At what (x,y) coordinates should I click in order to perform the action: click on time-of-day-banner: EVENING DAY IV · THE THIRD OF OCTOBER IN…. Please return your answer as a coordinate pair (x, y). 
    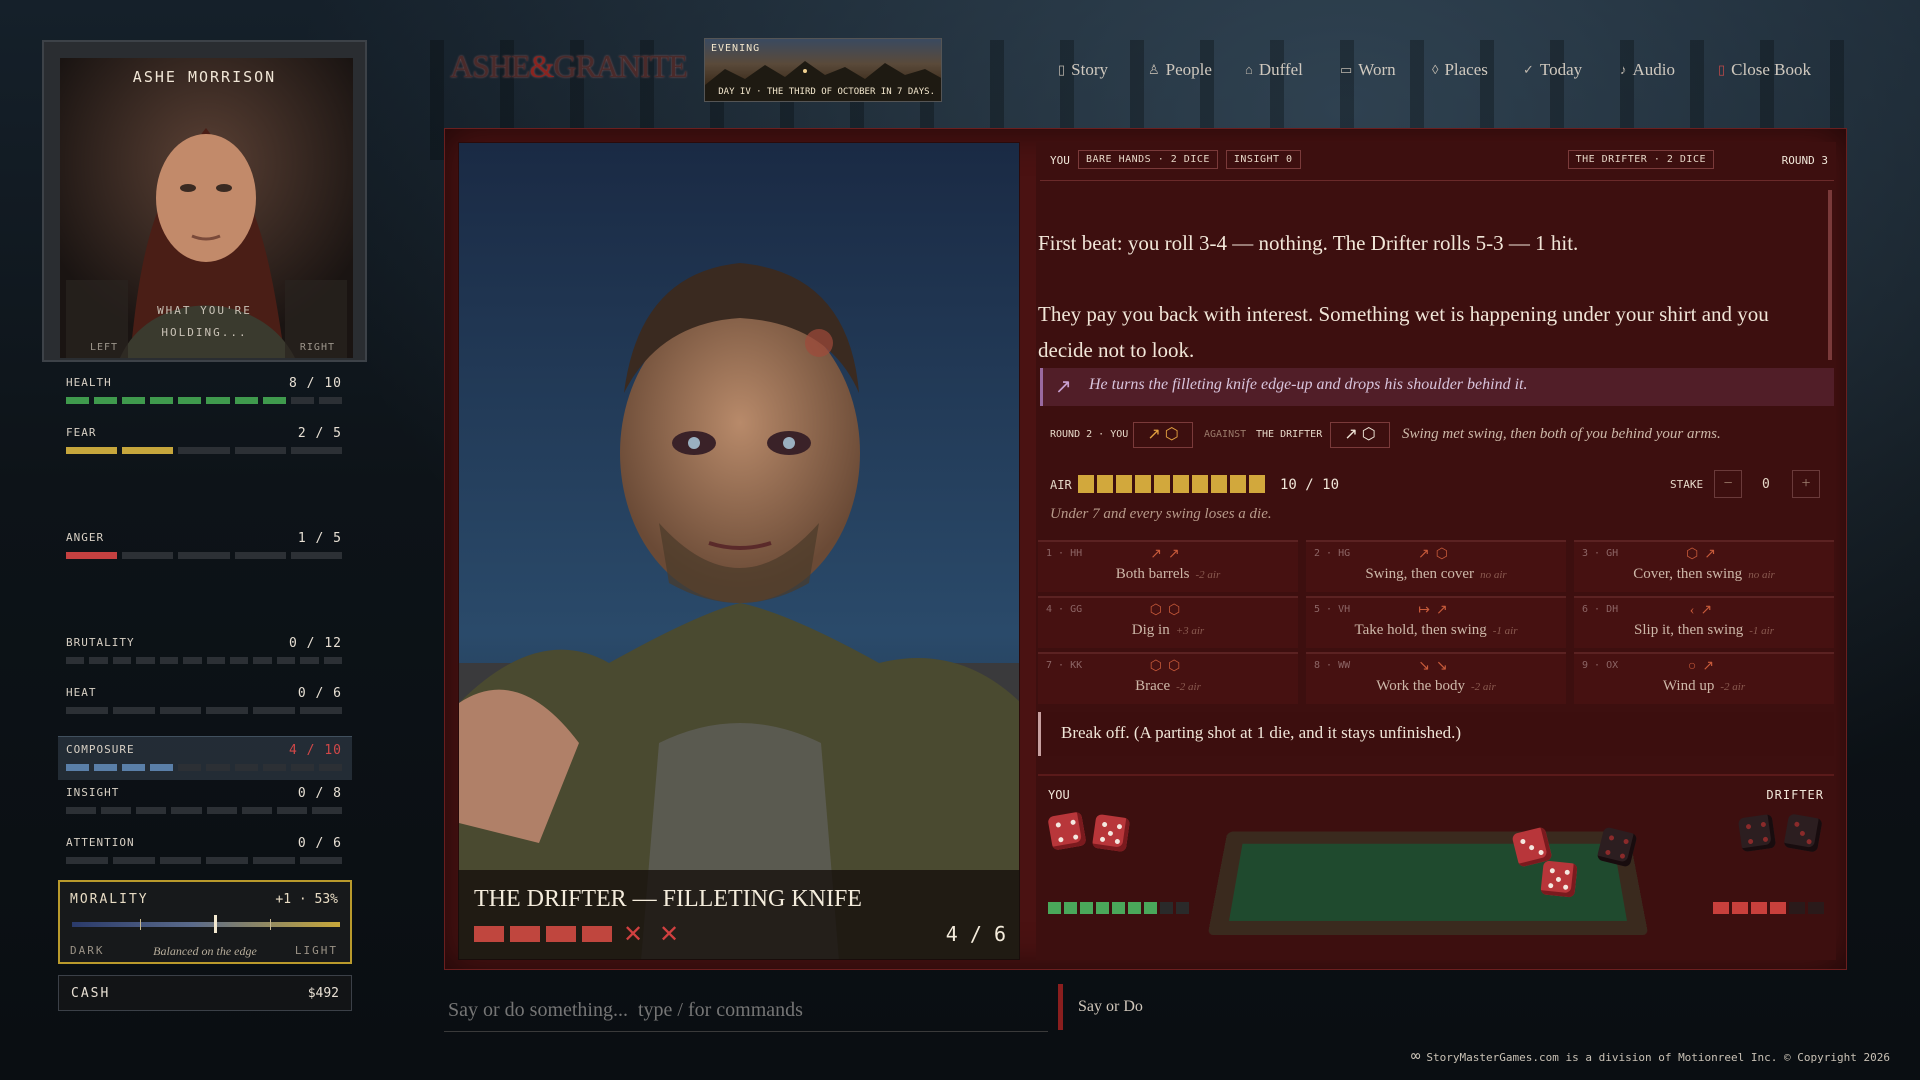
    Looking at the image, I should click on (823, 70).